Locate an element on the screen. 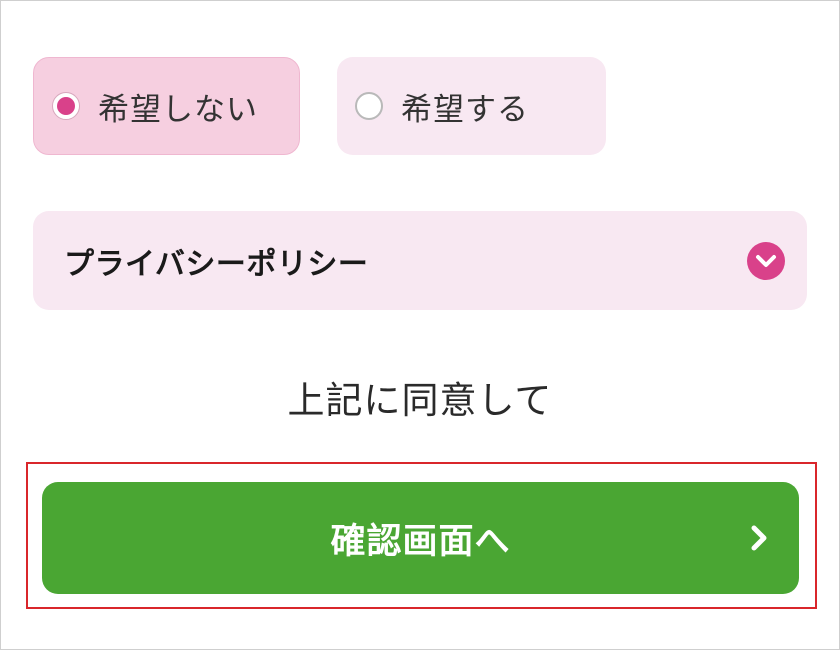 The height and width of the screenshot is (650, 840). radio-label-no: 希望しない is located at coordinates (178, 109).